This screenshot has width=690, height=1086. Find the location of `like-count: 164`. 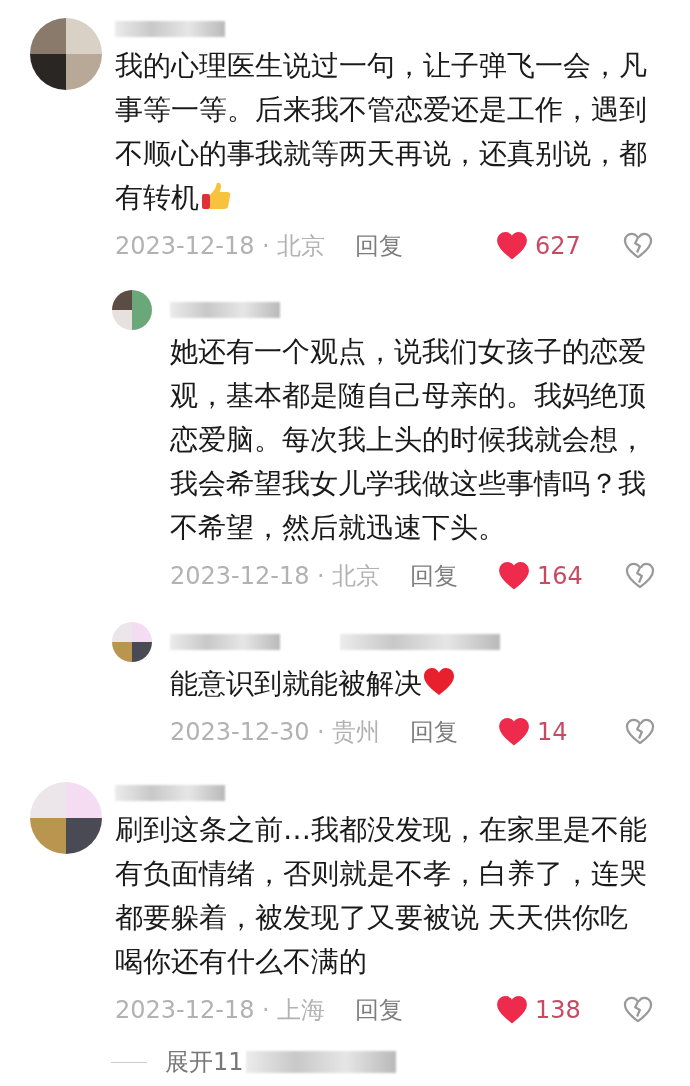

like-count: 164 is located at coordinates (560, 576).